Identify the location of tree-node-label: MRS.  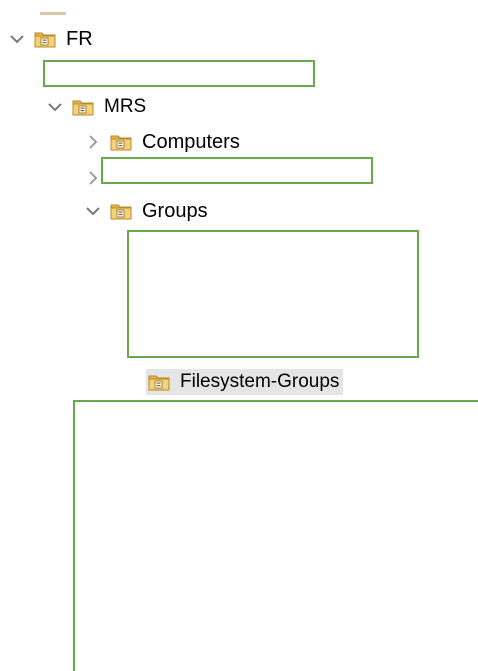
(125, 106).